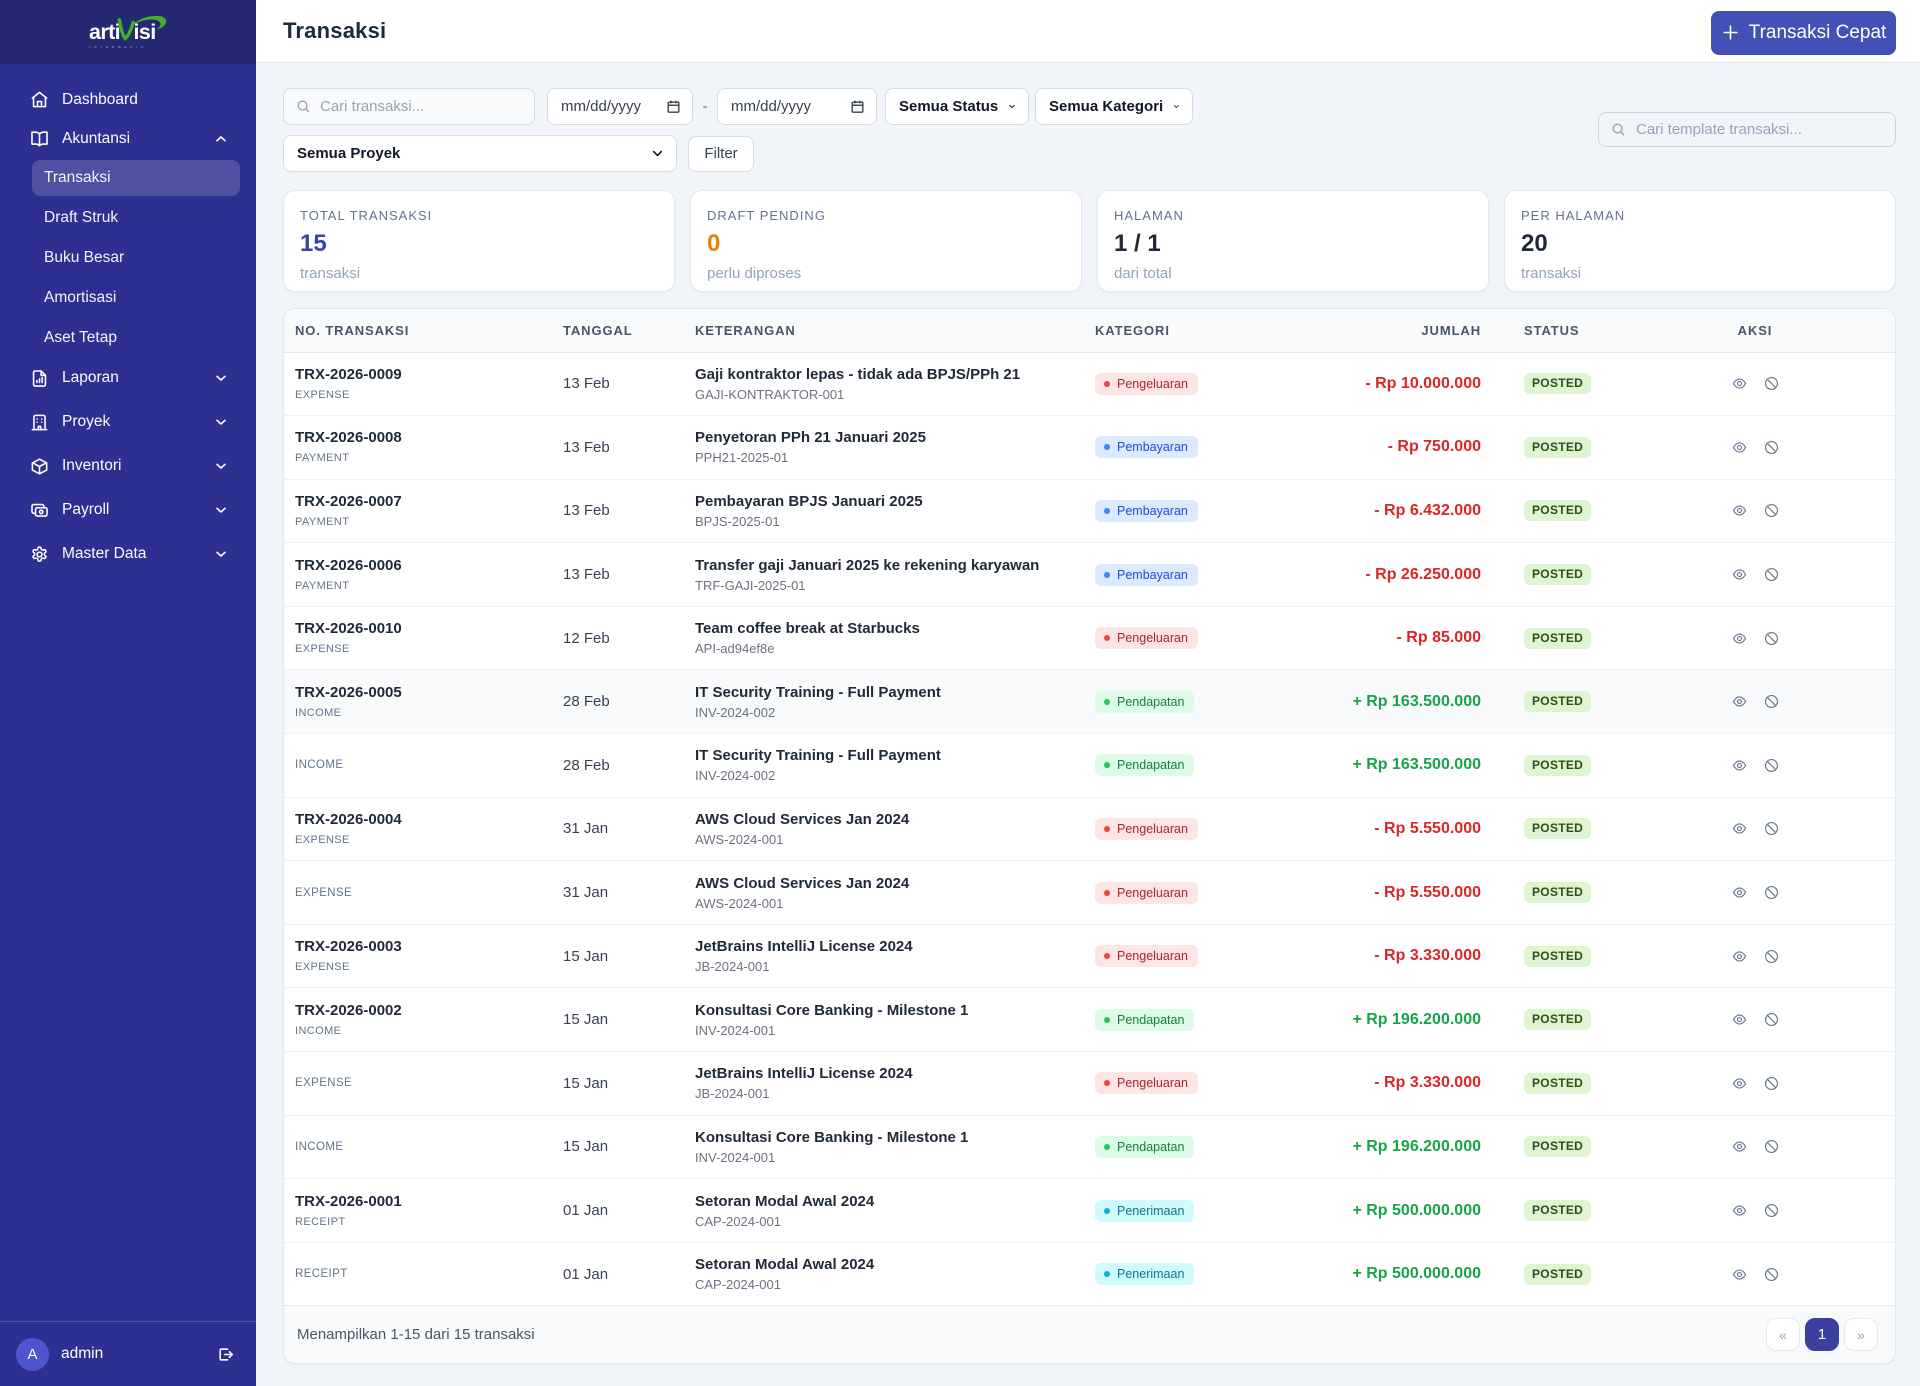 This screenshot has width=1920, height=1386. What do you see at coordinates (119, 47) in the screenshot?
I see `svg-text: INTERMEDIA` at bounding box center [119, 47].